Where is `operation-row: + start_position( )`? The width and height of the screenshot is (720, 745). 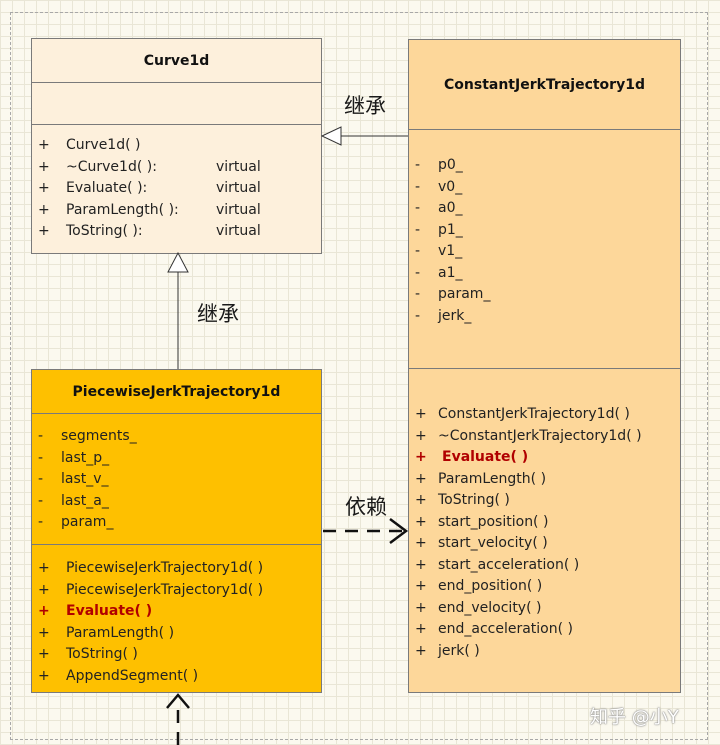
operation-row: + start_position( ) is located at coordinates (544, 523).